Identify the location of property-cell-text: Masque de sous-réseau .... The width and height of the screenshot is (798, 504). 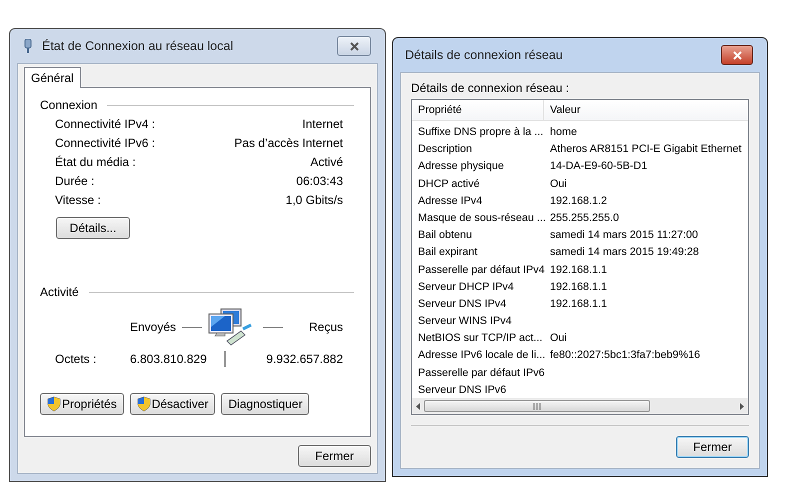
(480, 218).